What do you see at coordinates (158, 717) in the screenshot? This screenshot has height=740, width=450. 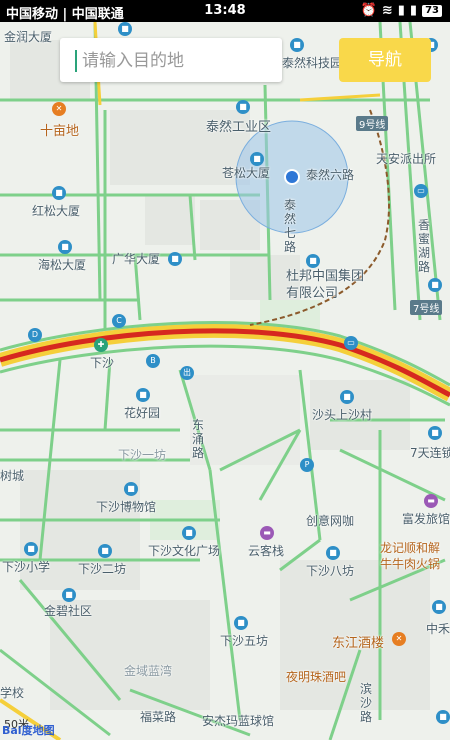 I see `road-futian: 福菜路` at bounding box center [158, 717].